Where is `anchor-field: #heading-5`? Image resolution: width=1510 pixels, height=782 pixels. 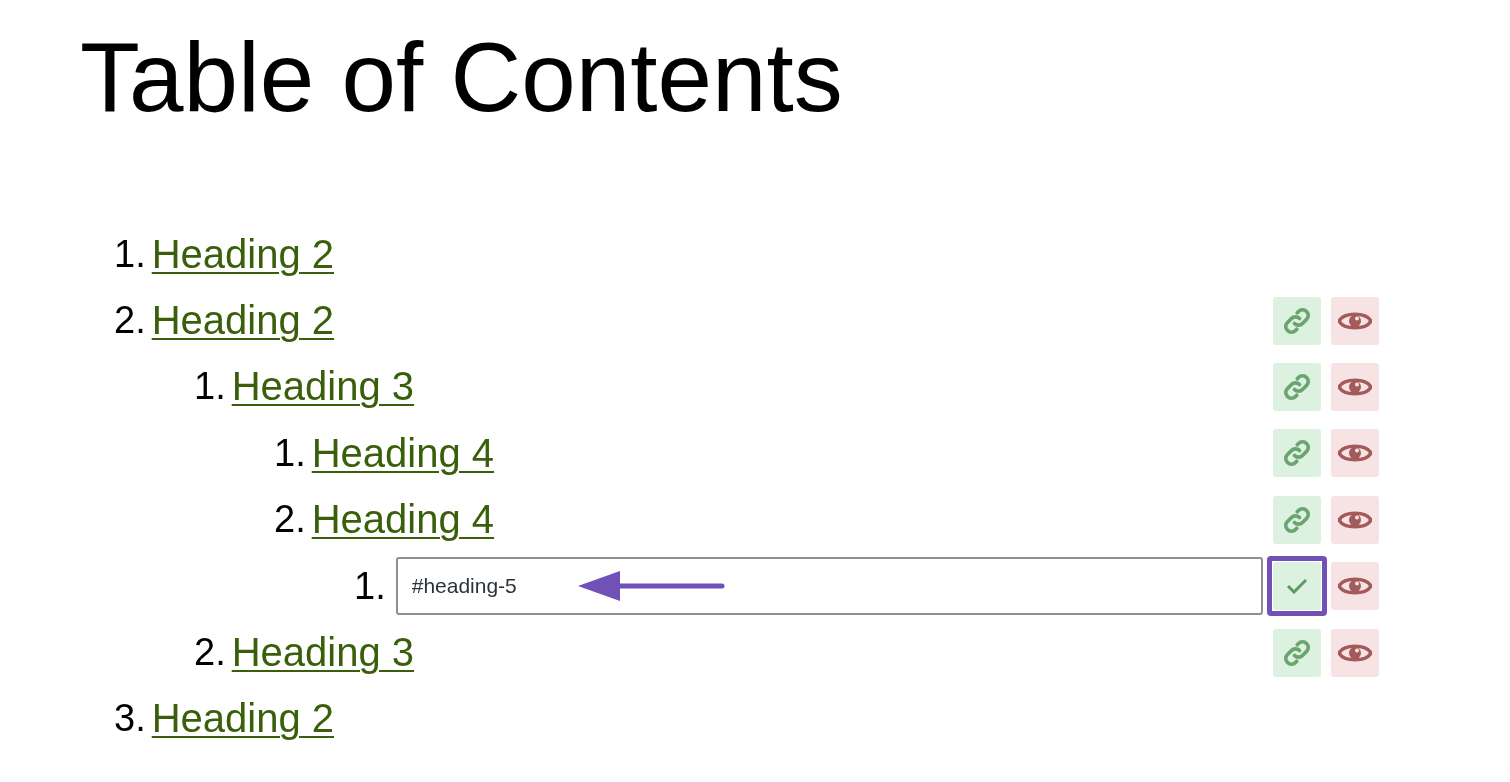 anchor-field: #heading-5 is located at coordinates (829, 586).